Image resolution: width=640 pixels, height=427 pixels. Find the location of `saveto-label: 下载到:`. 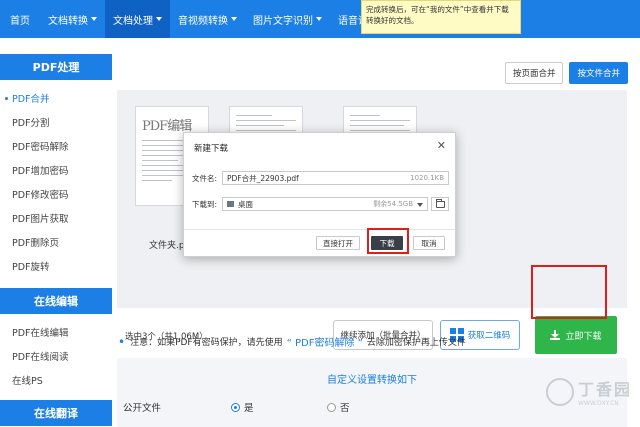

saveto-label: 下载到: is located at coordinates (205, 204).